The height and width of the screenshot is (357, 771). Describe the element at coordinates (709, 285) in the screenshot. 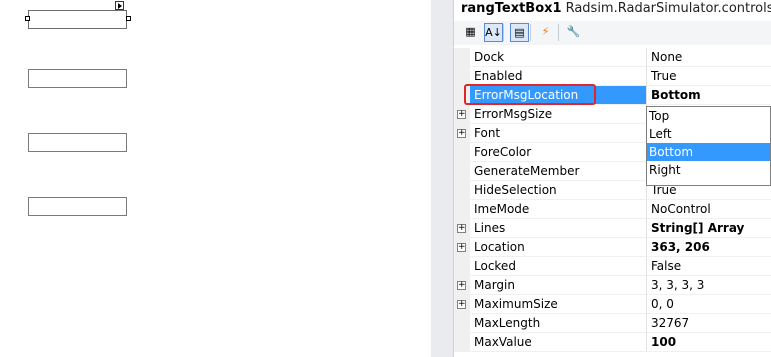

I see `property-value: 3, 3, 3, 3` at that location.